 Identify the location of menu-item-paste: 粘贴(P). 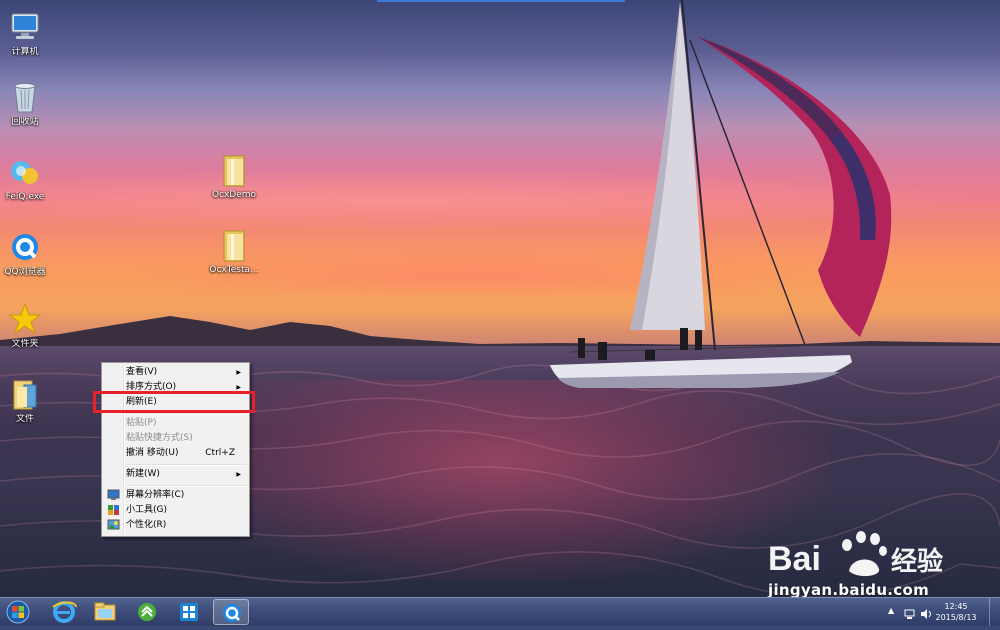
(175, 423).